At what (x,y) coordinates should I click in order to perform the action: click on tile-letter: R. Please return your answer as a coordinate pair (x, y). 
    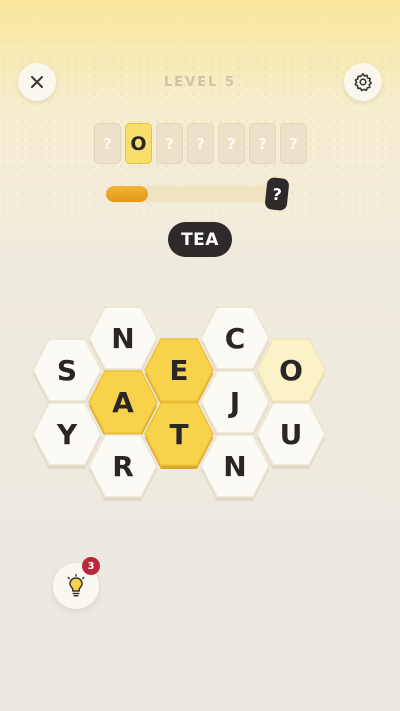
    Looking at the image, I should click on (123, 466).